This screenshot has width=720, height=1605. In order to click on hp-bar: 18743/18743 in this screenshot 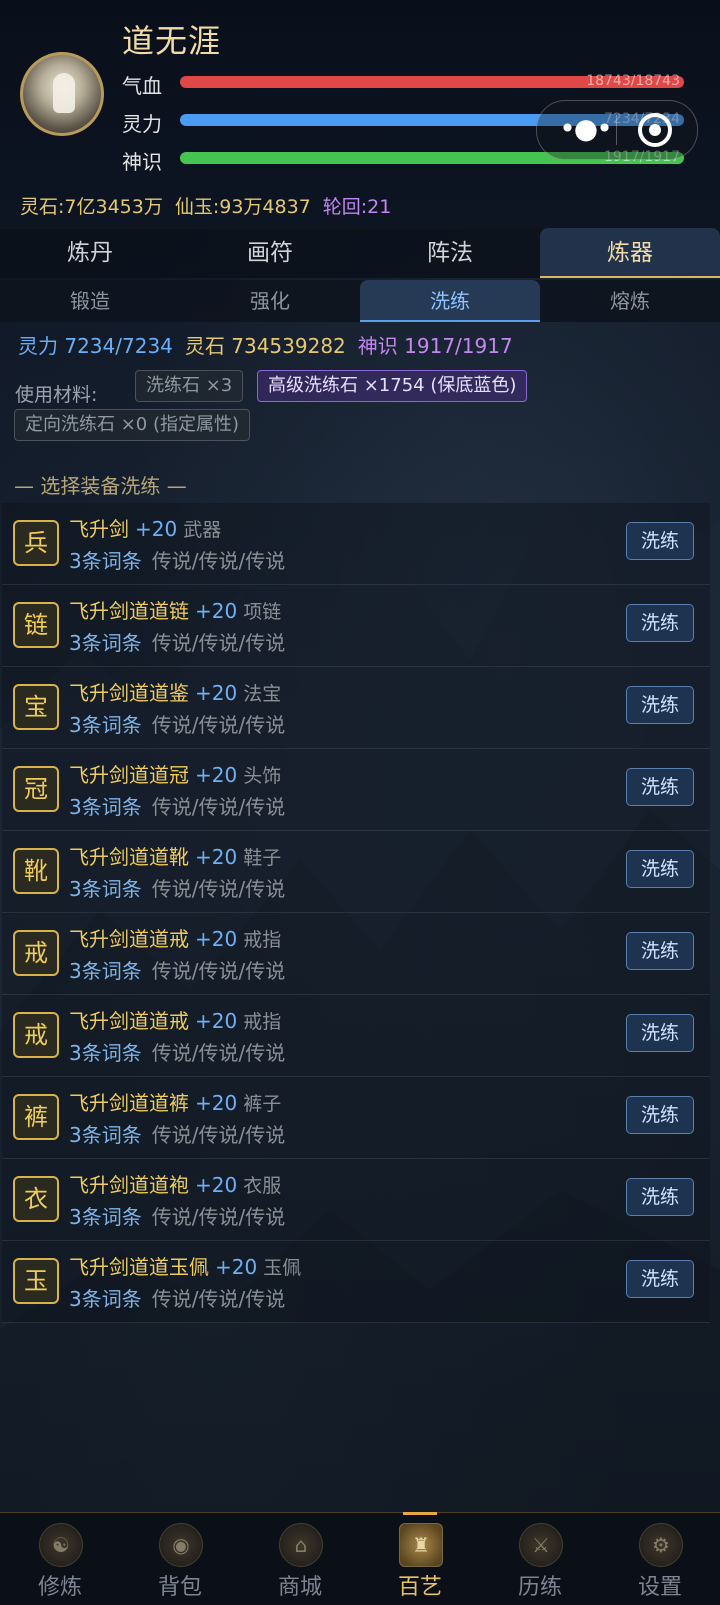, I will do `click(432, 81)`.